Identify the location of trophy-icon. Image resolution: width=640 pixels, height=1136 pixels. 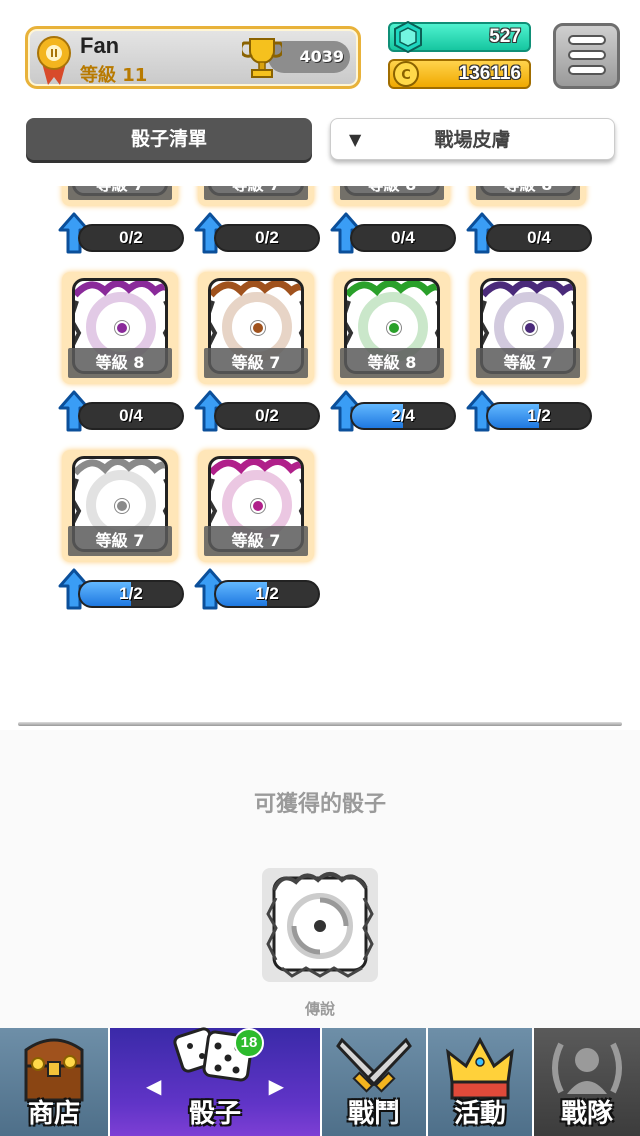
(262, 58).